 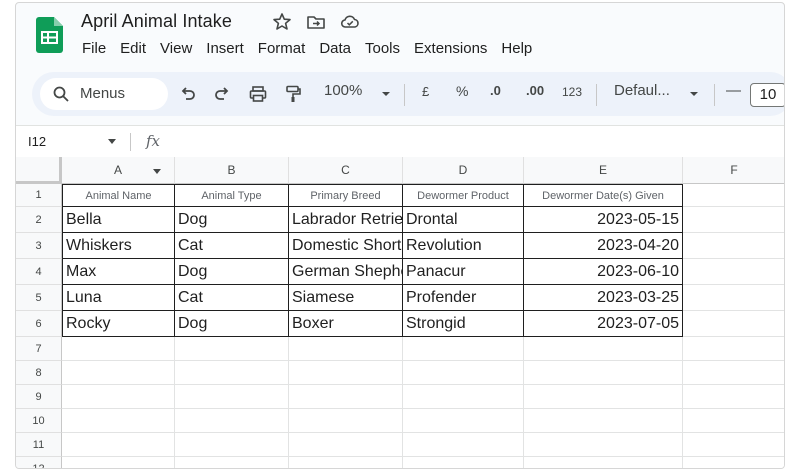 I want to click on cell-e5: 2023-03-25, so click(x=603, y=298).